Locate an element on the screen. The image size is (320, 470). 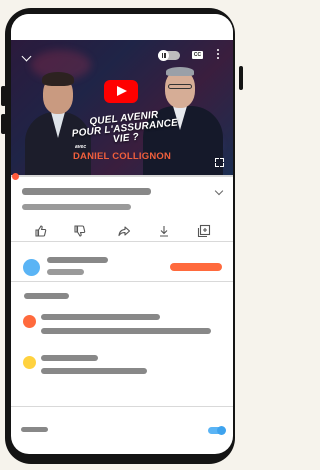
share-icon is located at coordinates (124, 231).